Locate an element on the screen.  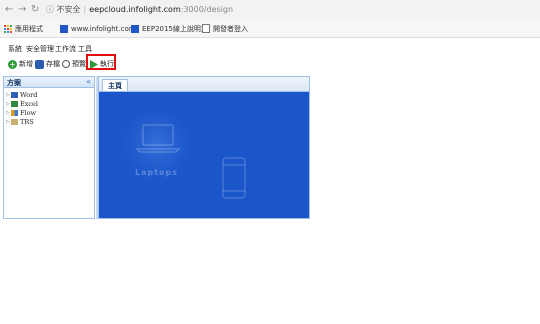
url-security-label: 不安全 is located at coordinates (68, 9).